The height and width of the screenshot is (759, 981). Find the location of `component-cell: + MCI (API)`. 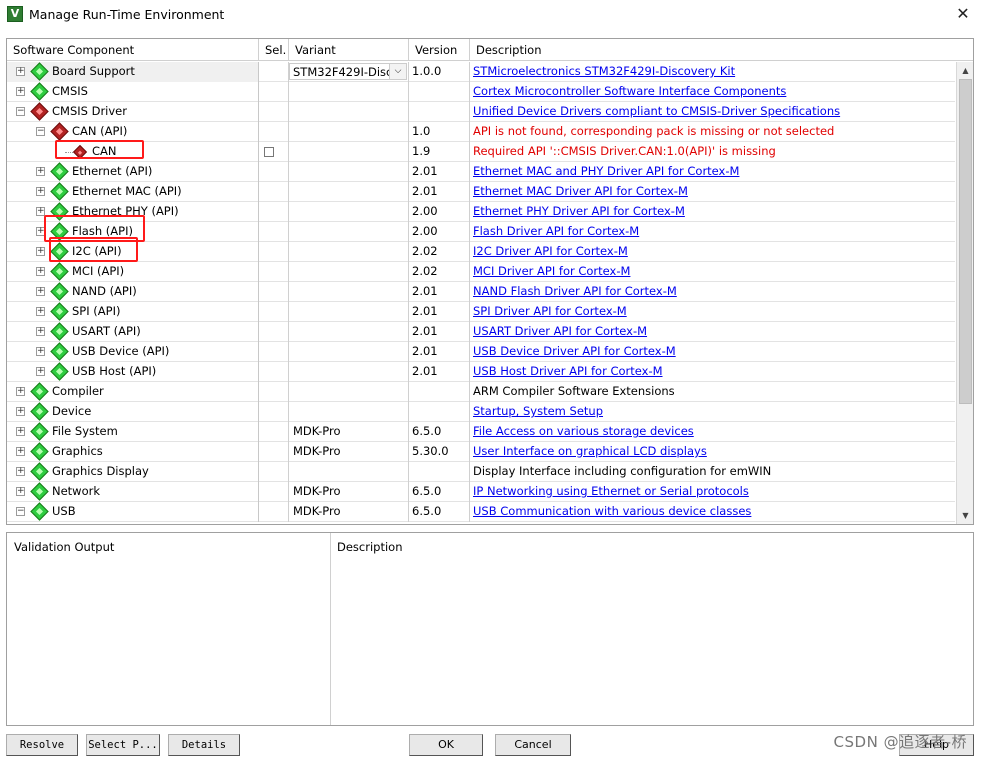

component-cell: + MCI (API) is located at coordinates (133, 272).